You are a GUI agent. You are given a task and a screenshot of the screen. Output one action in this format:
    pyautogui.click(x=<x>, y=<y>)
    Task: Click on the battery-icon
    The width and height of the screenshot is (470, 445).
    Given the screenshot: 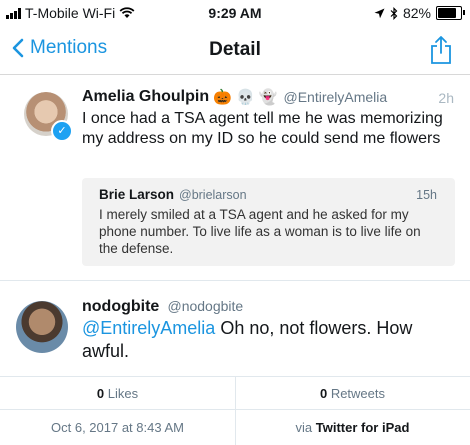 What is the action you would take?
    pyautogui.click(x=450, y=13)
    